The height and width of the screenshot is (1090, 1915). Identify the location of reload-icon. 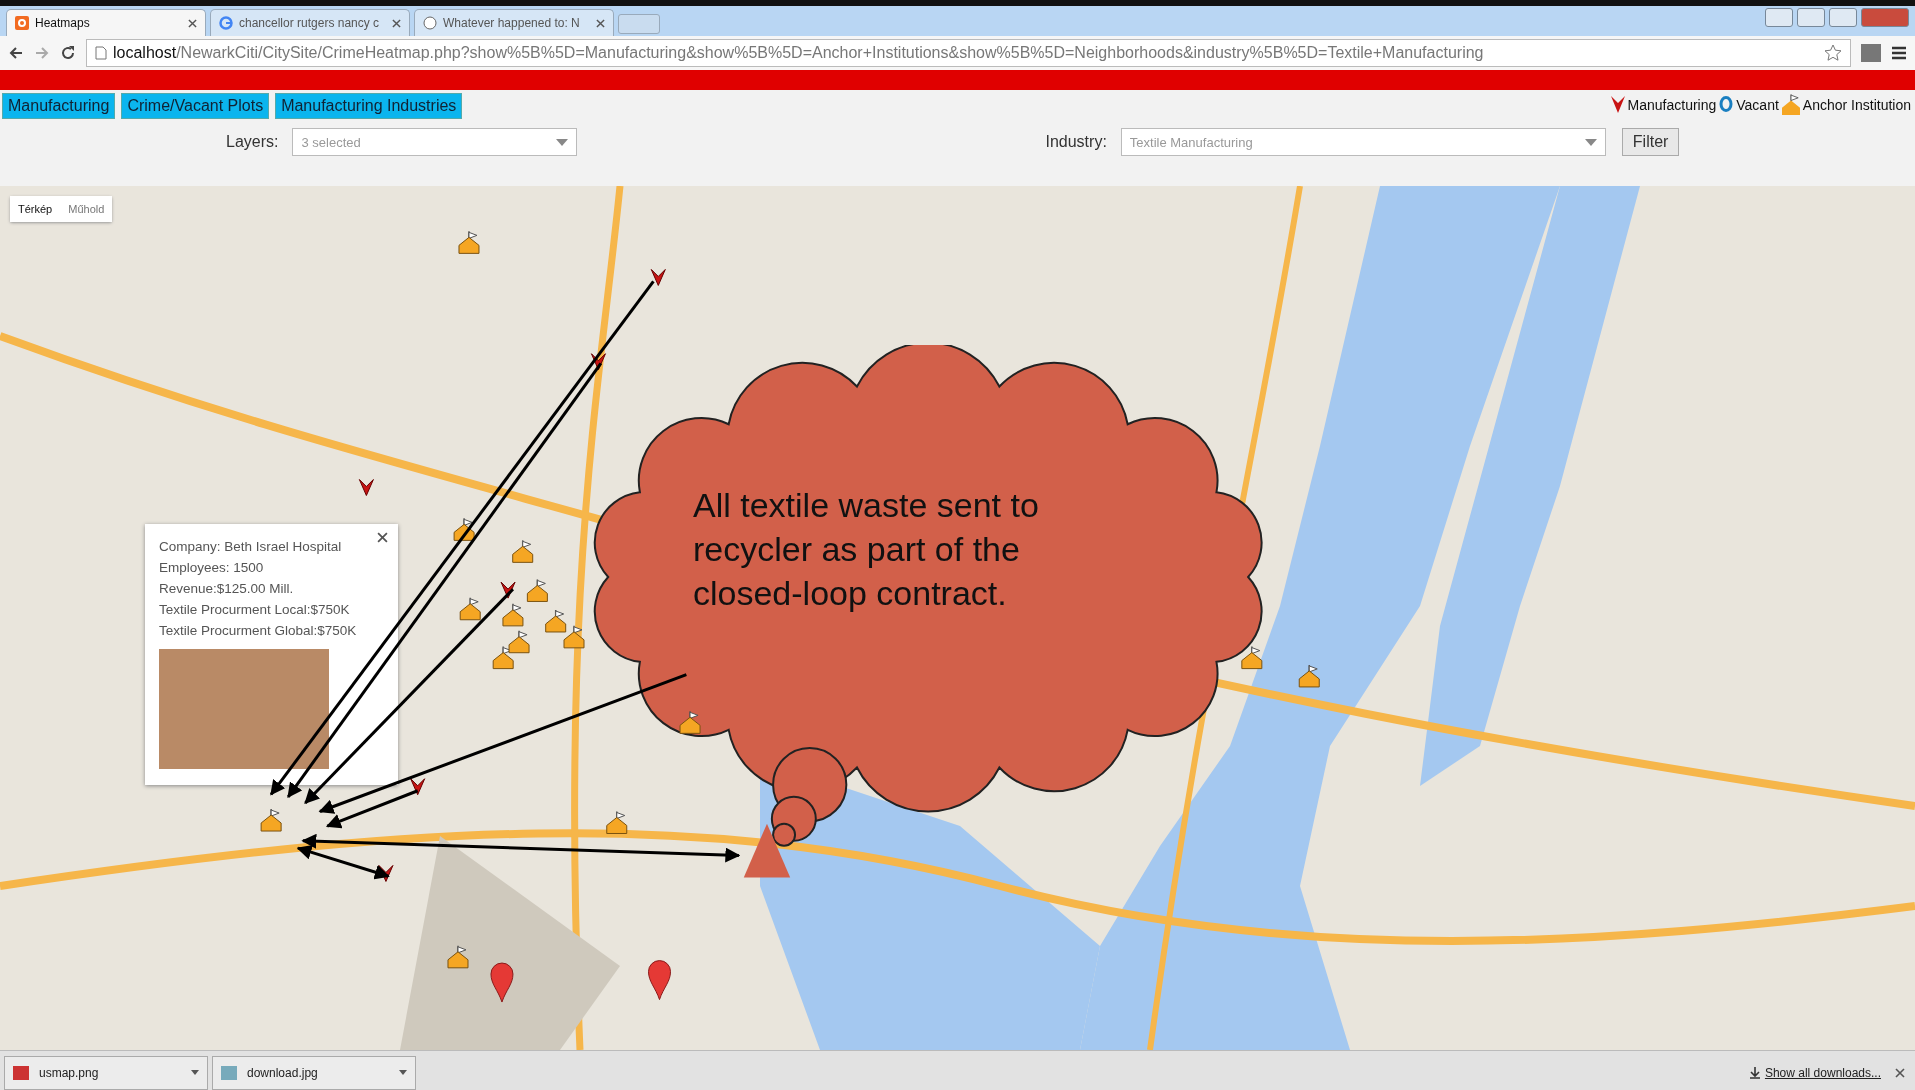
(68, 53).